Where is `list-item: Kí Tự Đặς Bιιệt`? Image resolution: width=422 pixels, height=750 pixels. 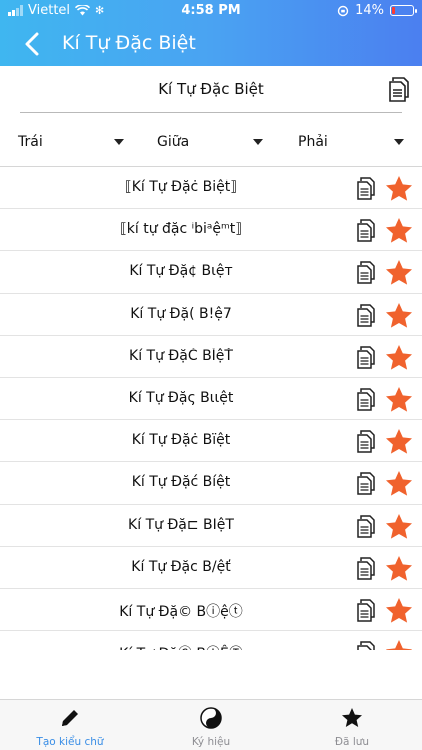
list-item: Kí Tự Đặς Bιιệt is located at coordinates (211, 399).